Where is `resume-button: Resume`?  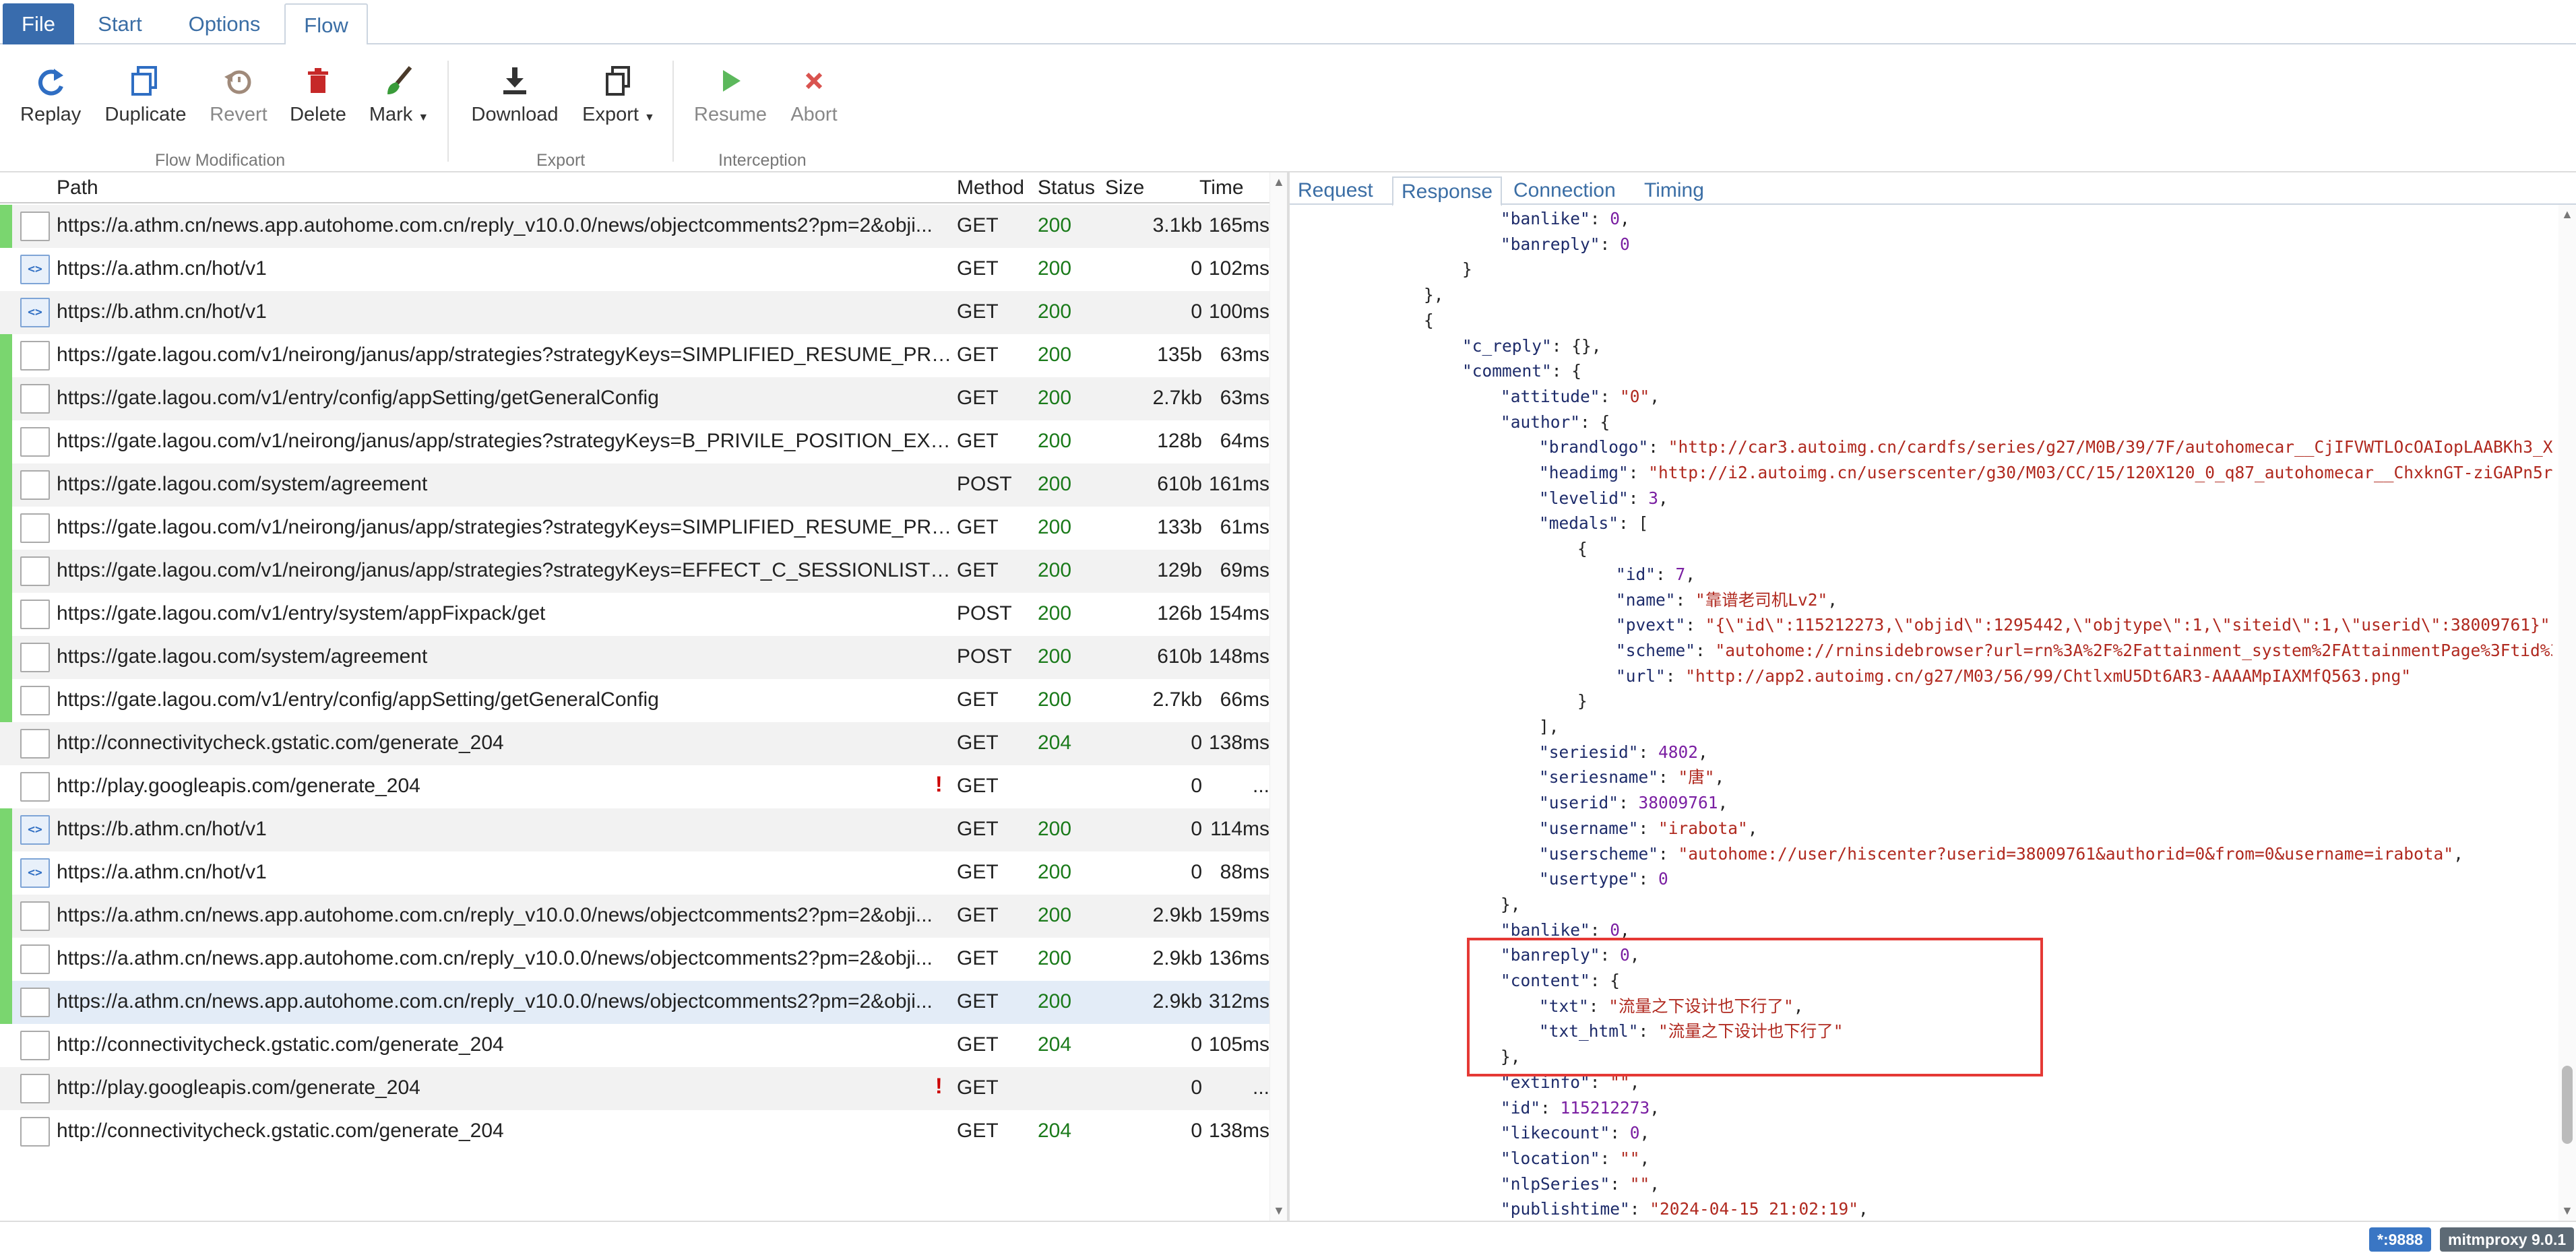
resume-button: Resume is located at coordinates (730, 94).